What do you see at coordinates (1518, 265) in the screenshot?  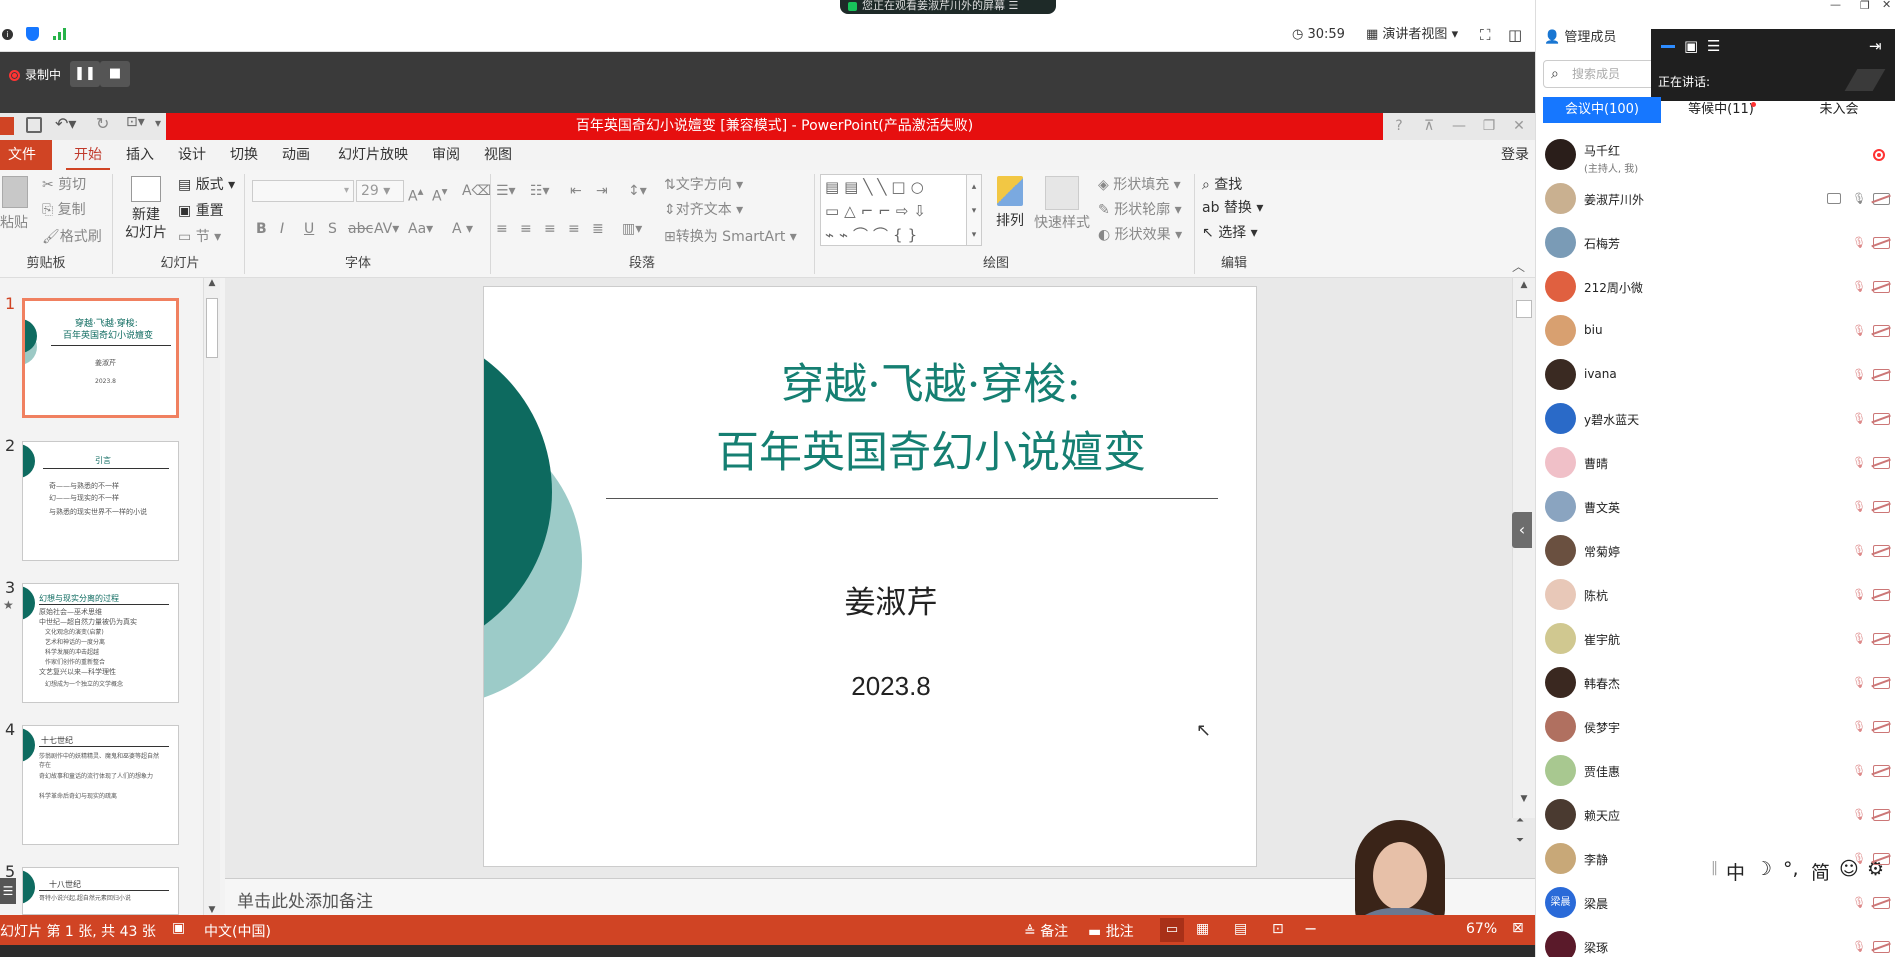 I see `collapse-ribbon-icon: ︿` at bounding box center [1518, 265].